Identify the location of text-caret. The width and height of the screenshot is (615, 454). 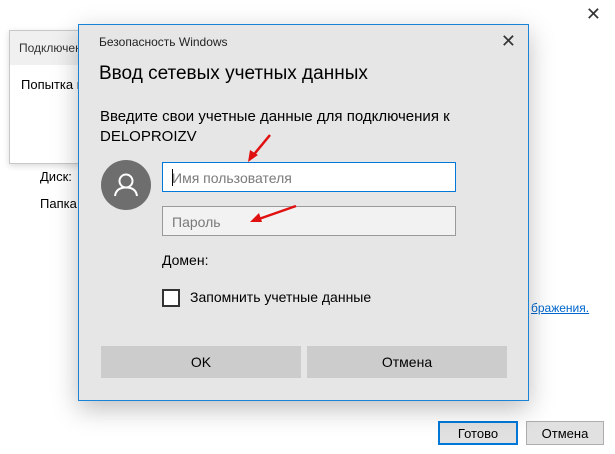
(172, 177).